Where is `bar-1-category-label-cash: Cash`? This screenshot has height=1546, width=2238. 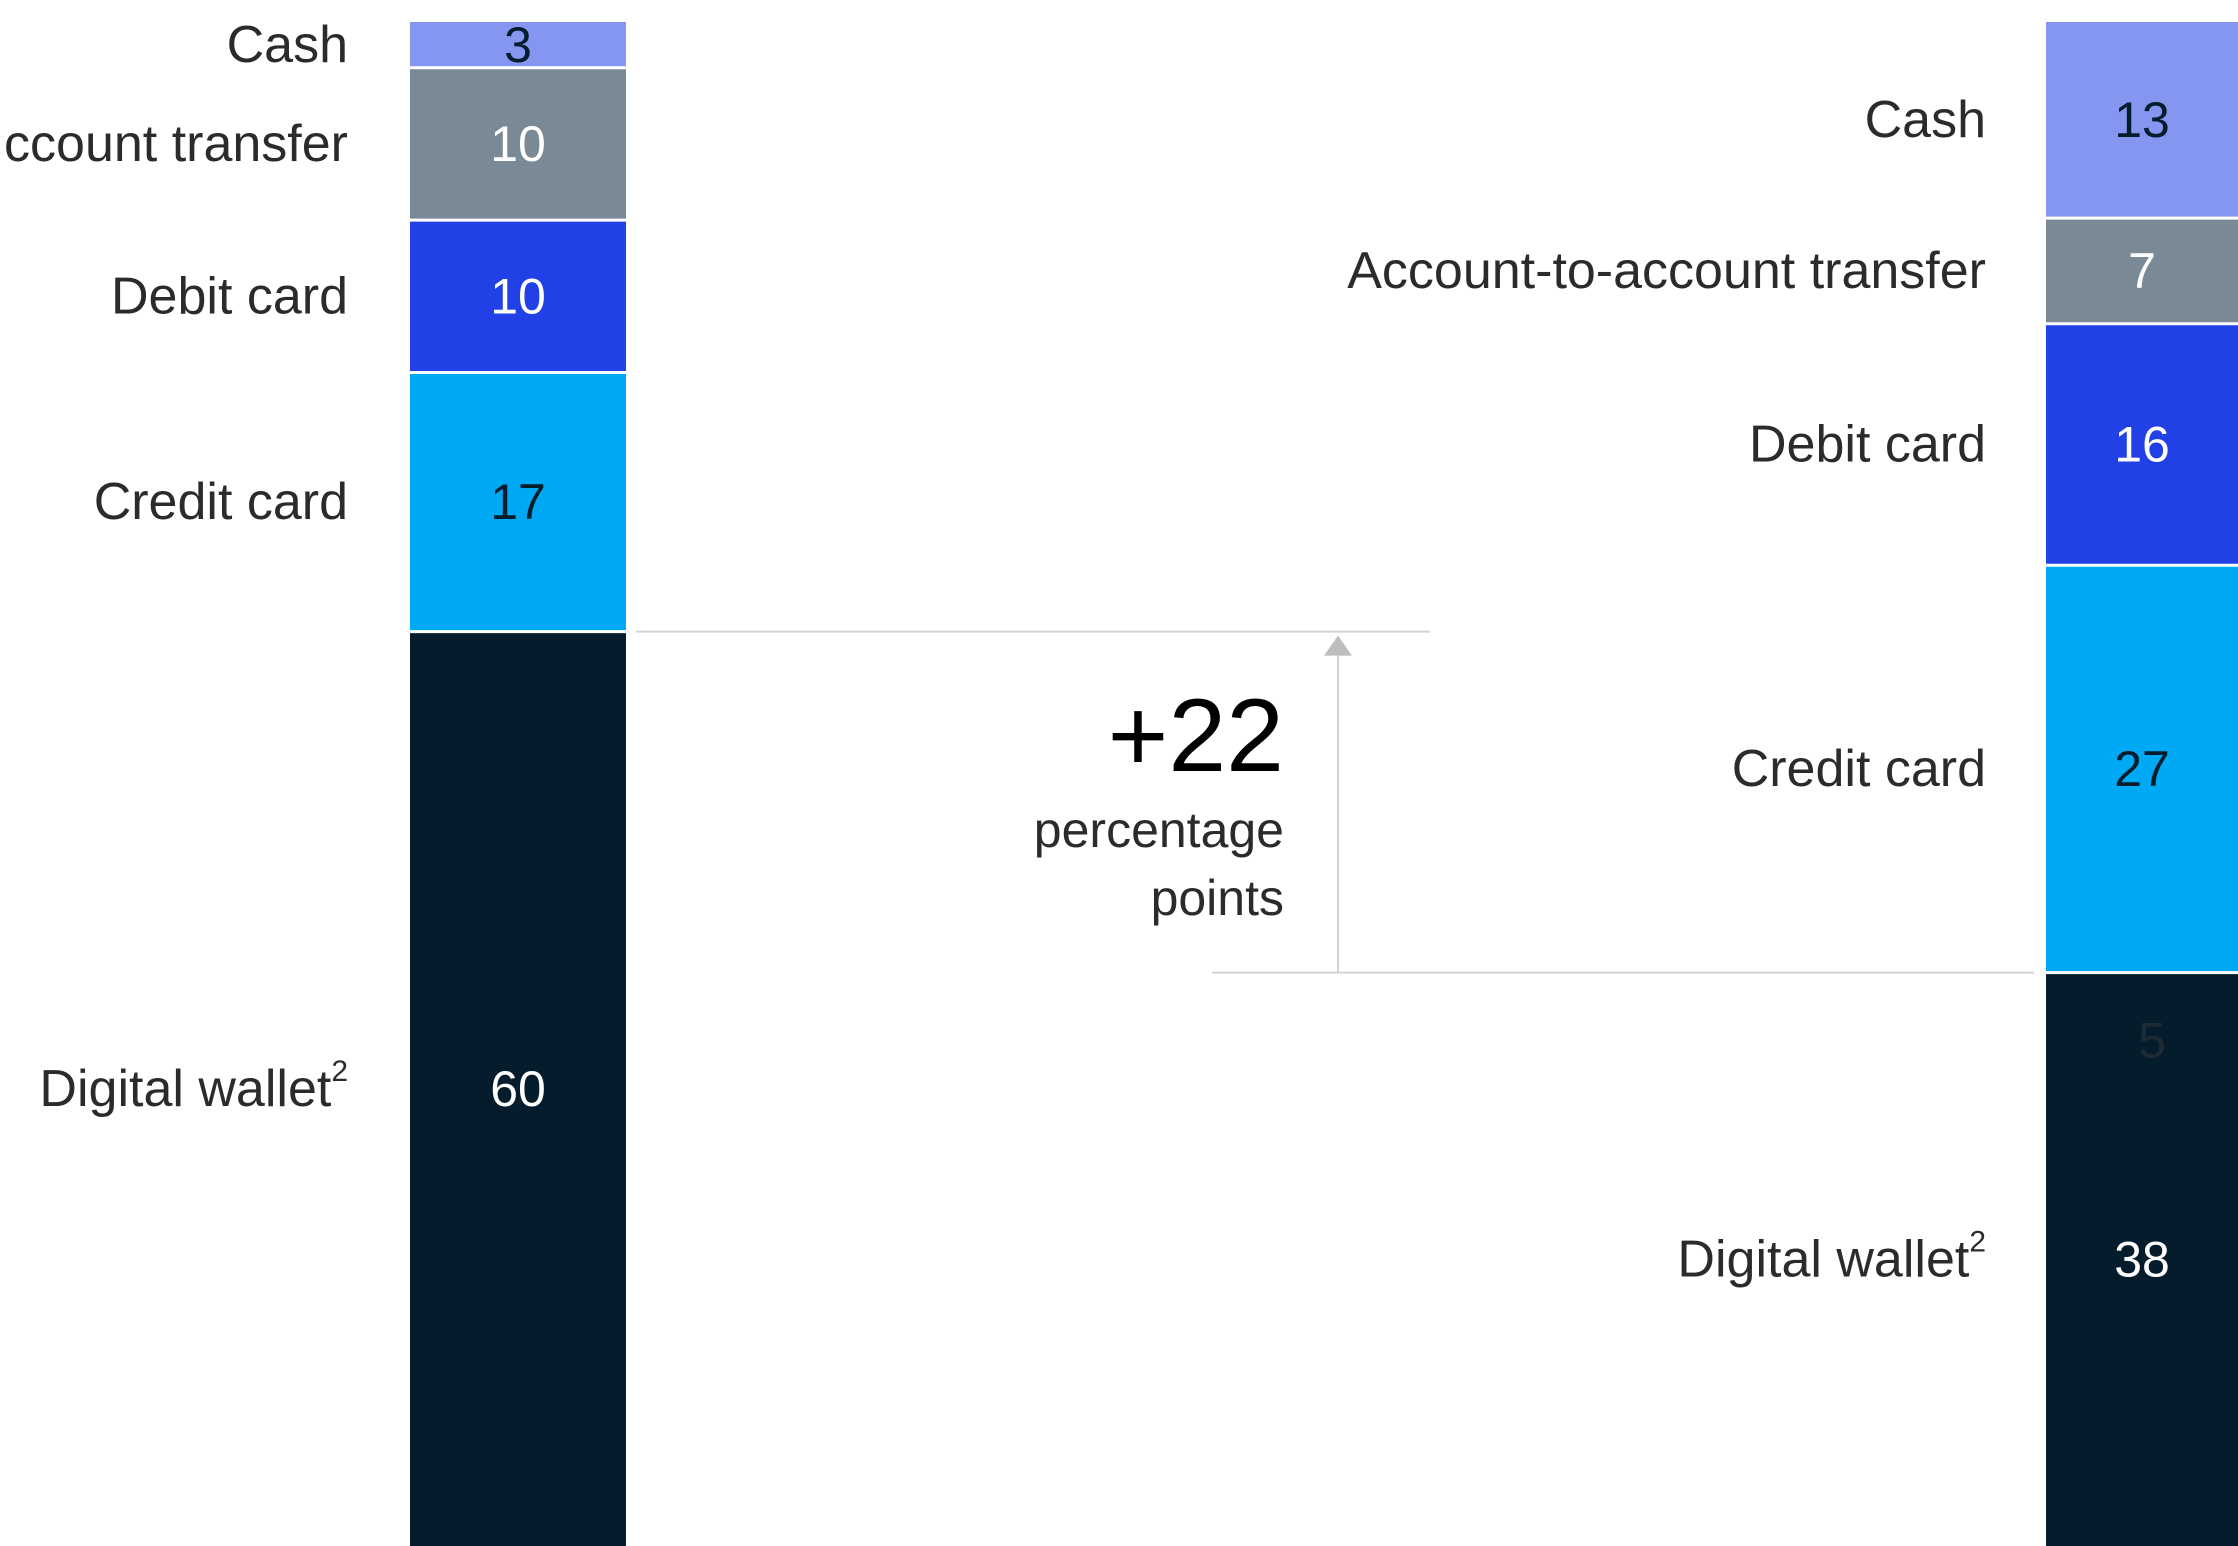 bar-1-category-label-cash: Cash is located at coordinates (287, 45).